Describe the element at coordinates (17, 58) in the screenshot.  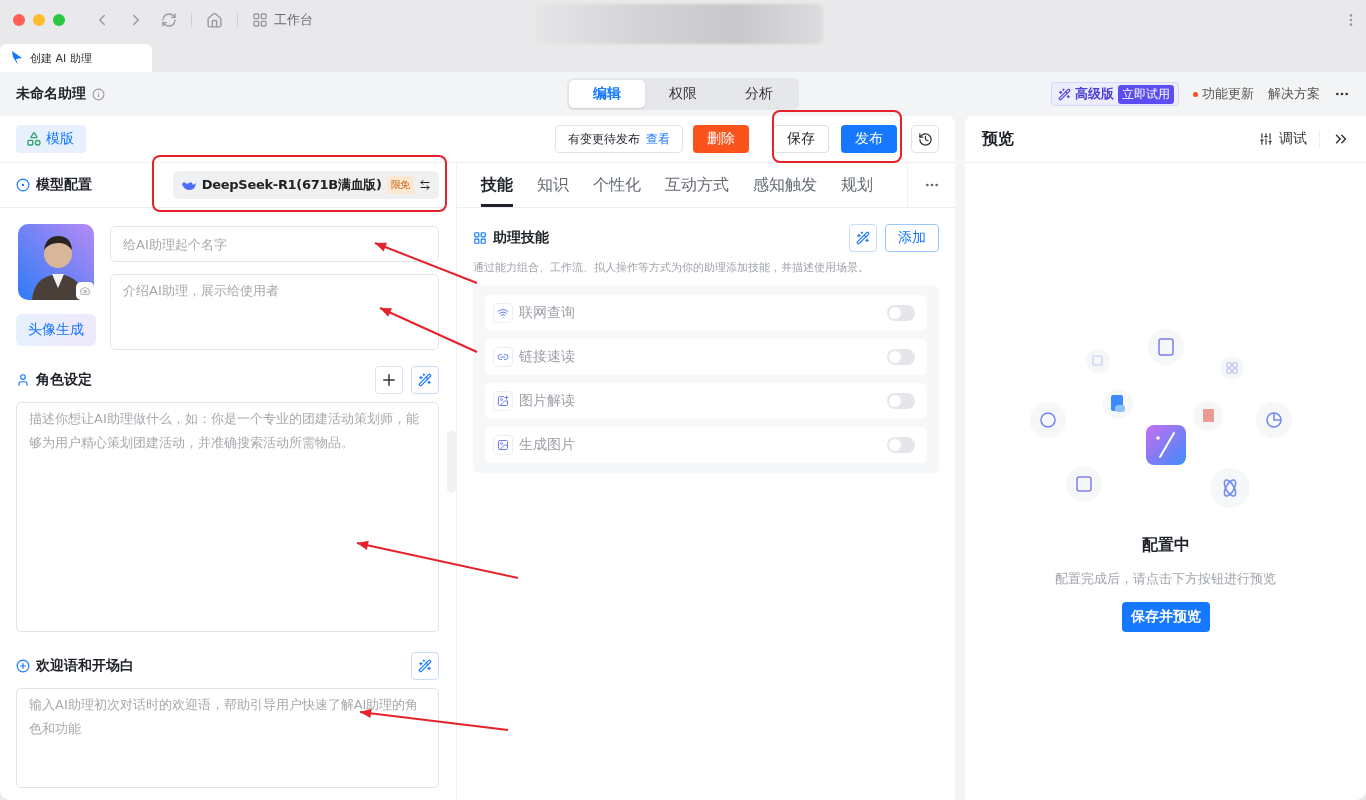
I see `app-logo-icon` at that location.